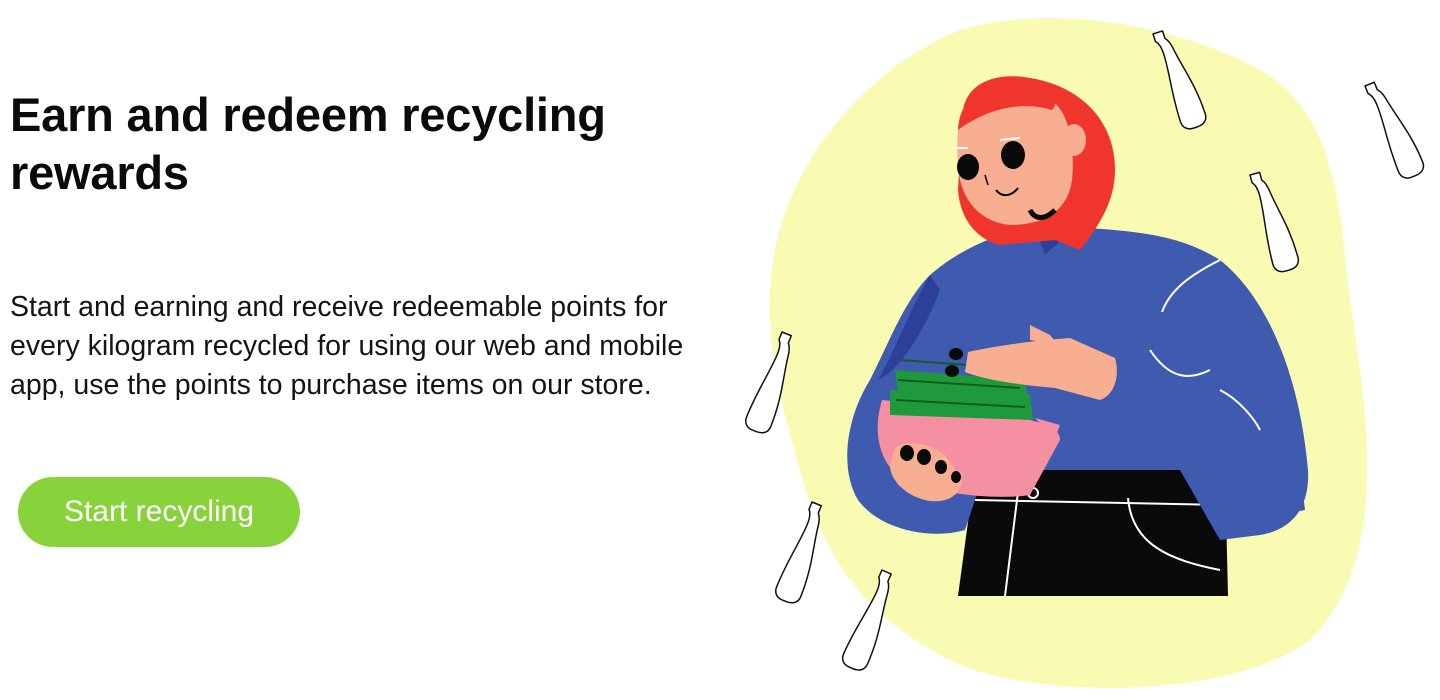 The width and height of the screenshot is (1440, 700). What do you see at coordinates (1394, 130) in the screenshot?
I see `bottle-icon` at bounding box center [1394, 130].